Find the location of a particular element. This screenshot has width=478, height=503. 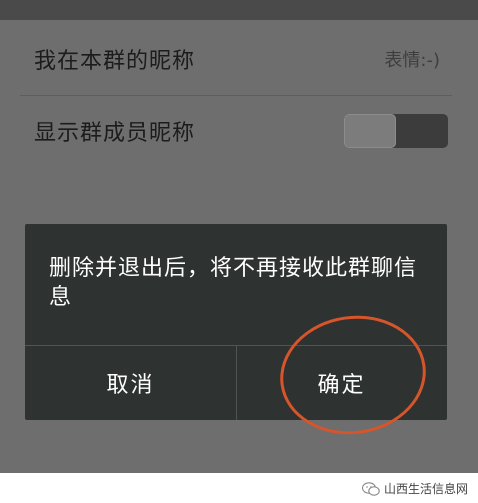

footer: 山西生活信息网 is located at coordinates (239, 488).